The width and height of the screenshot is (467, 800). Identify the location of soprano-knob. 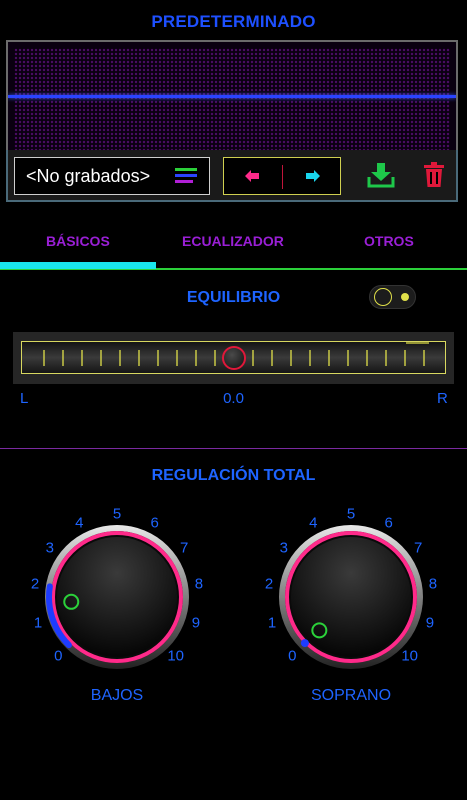
(351, 597).